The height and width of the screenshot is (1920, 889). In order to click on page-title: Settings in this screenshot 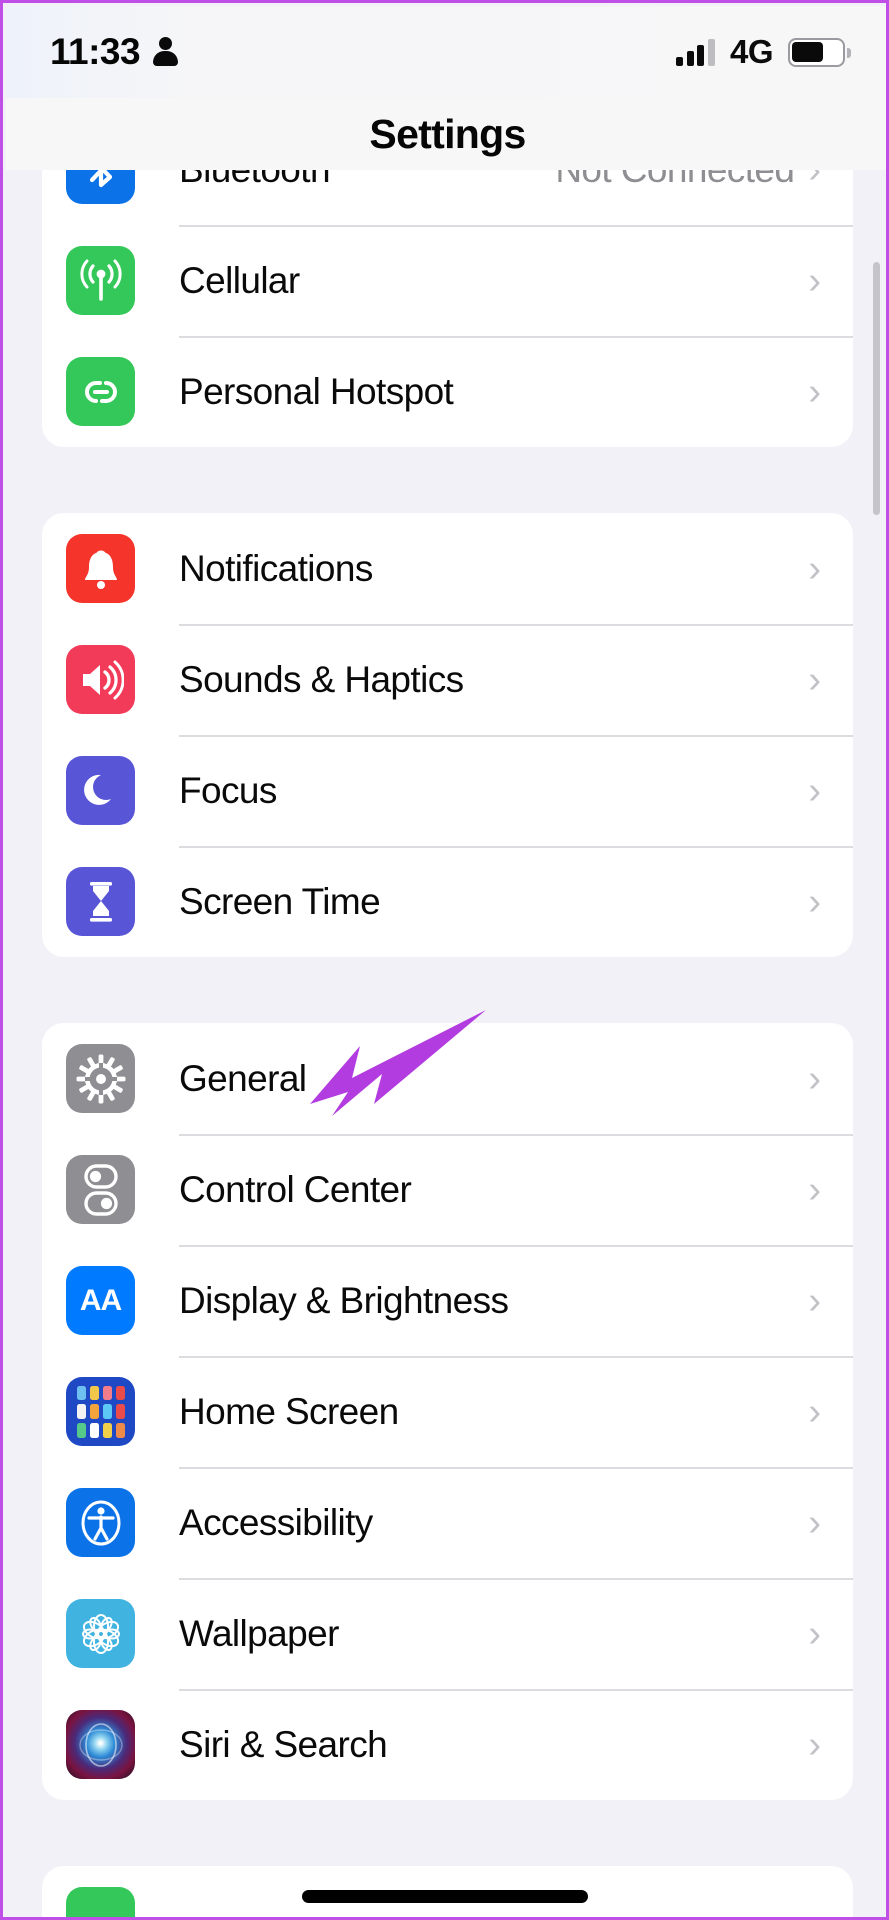, I will do `click(447, 133)`.